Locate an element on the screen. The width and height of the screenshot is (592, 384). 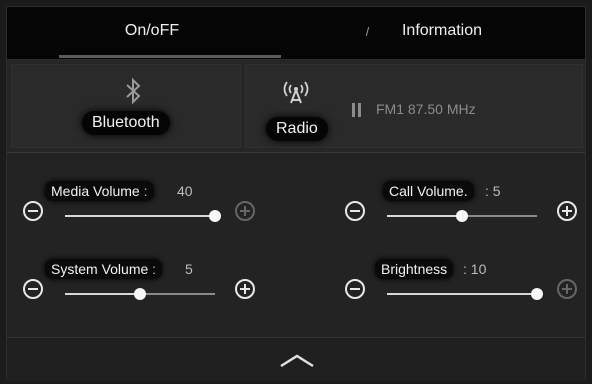
radio-signal-icon is located at coordinates (296, 92).